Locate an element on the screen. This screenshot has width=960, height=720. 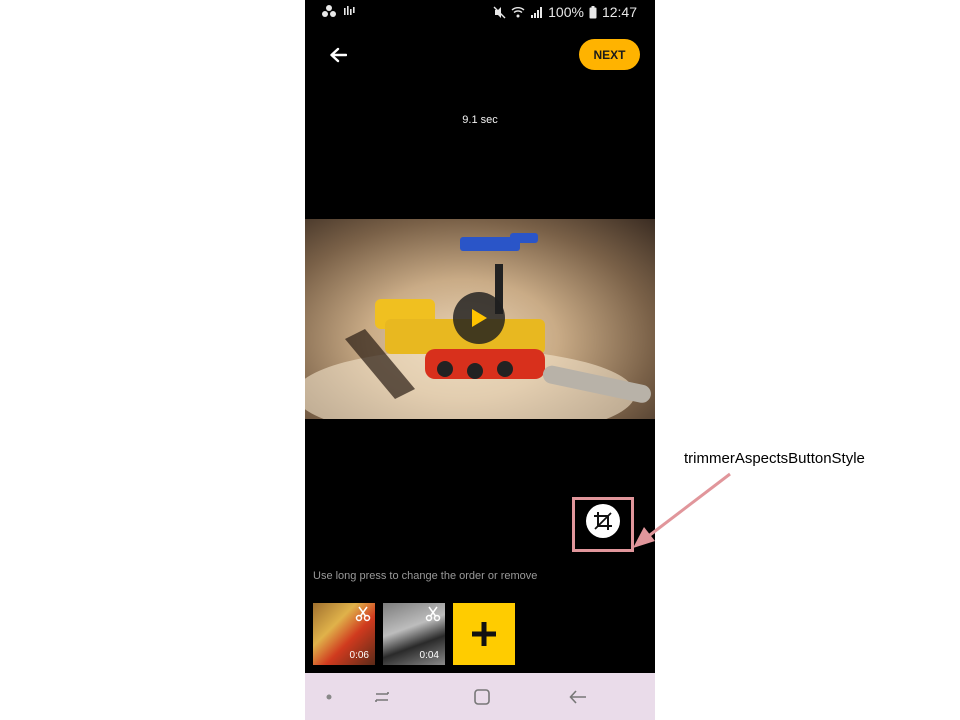
recents-icon is located at coordinates (382, 696).